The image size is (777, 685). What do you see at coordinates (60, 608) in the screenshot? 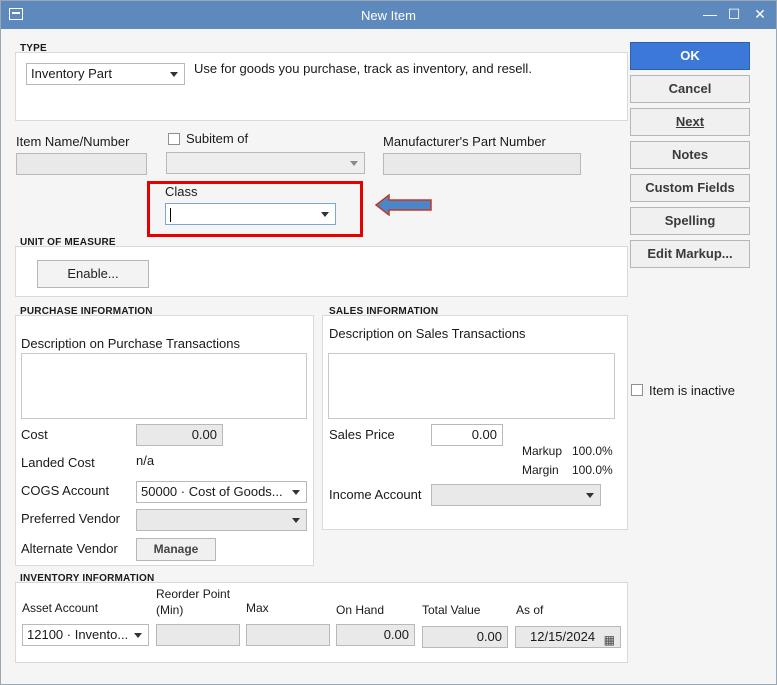
I see `asset-account-label: Asset Account` at bounding box center [60, 608].